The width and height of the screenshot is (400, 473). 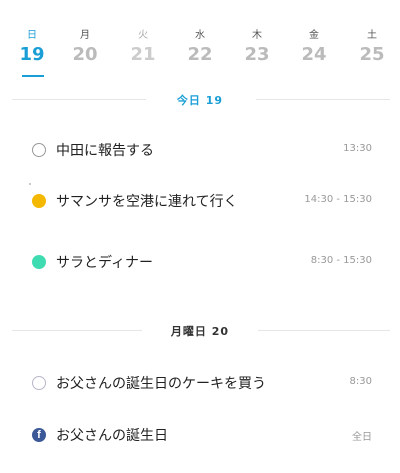 What do you see at coordinates (341, 260) in the screenshot?
I see `event-time: 8:30 - 15:30` at bounding box center [341, 260].